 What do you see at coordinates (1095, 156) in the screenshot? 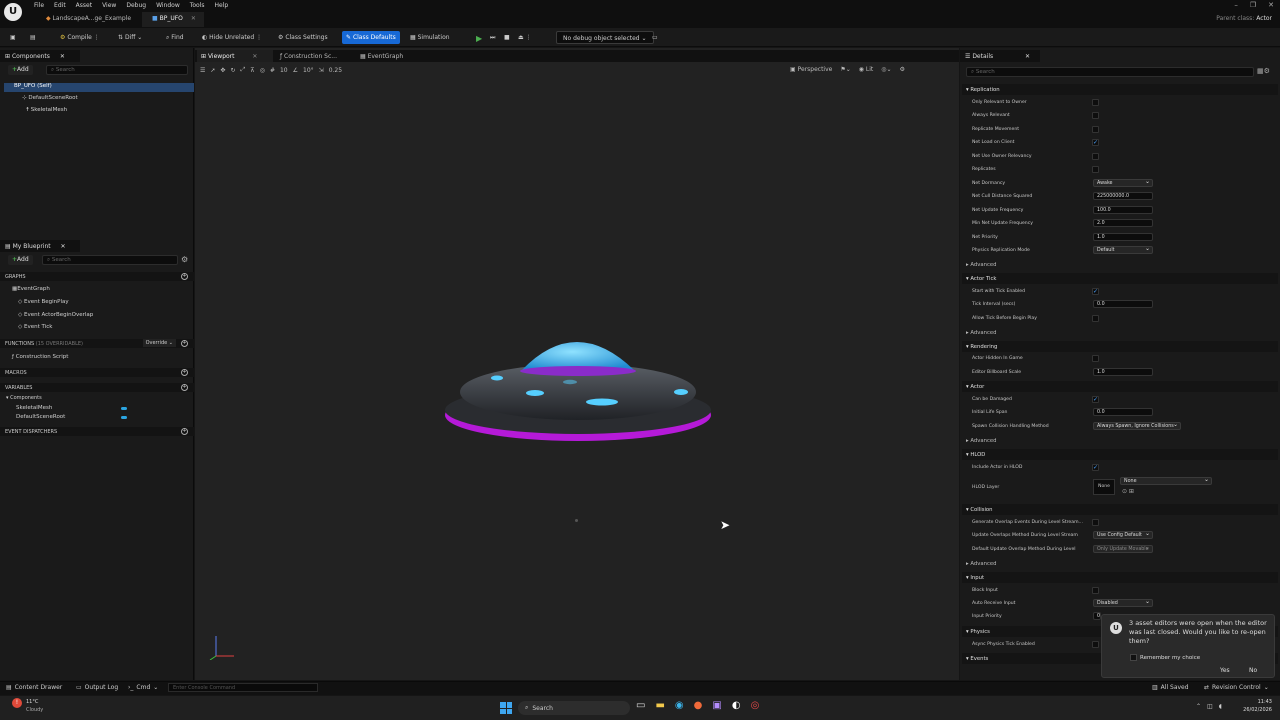
I see `owner-relevancy-checkbox` at bounding box center [1095, 156].